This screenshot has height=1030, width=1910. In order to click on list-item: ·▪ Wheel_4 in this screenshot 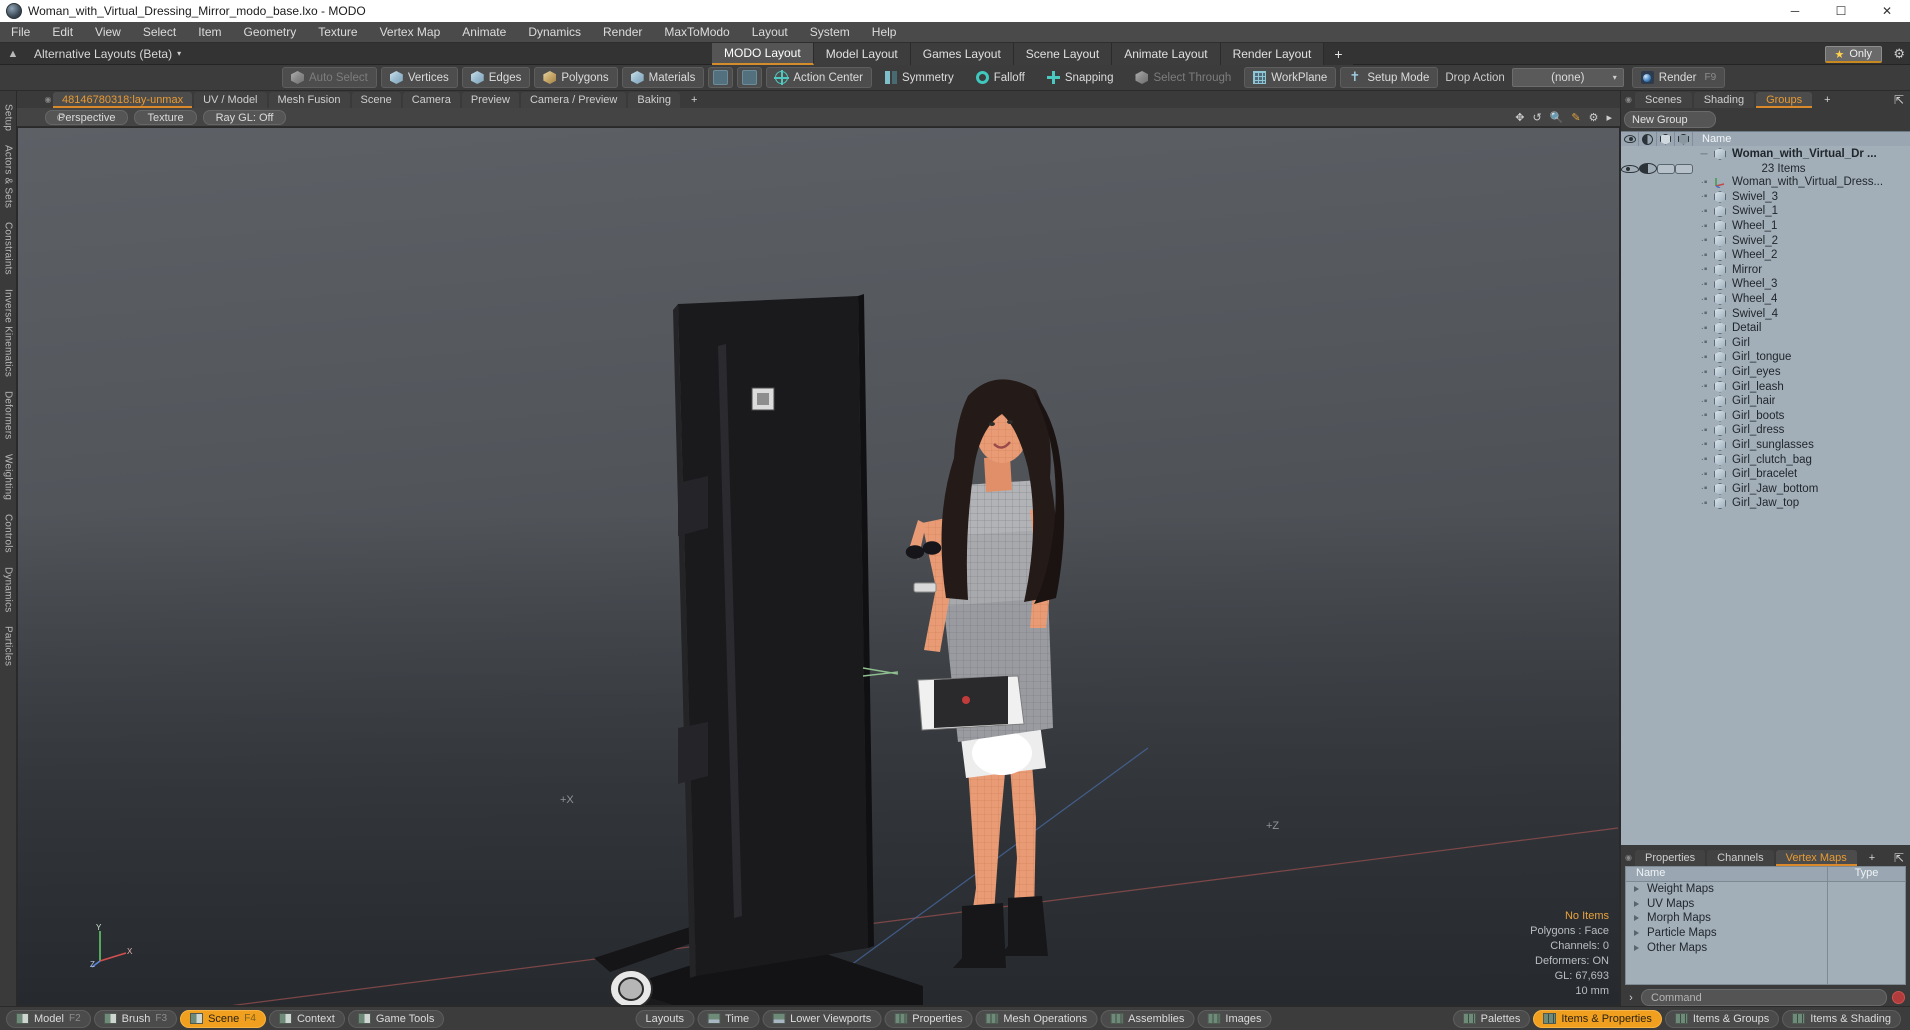, I will do `click(1765, 299)`.